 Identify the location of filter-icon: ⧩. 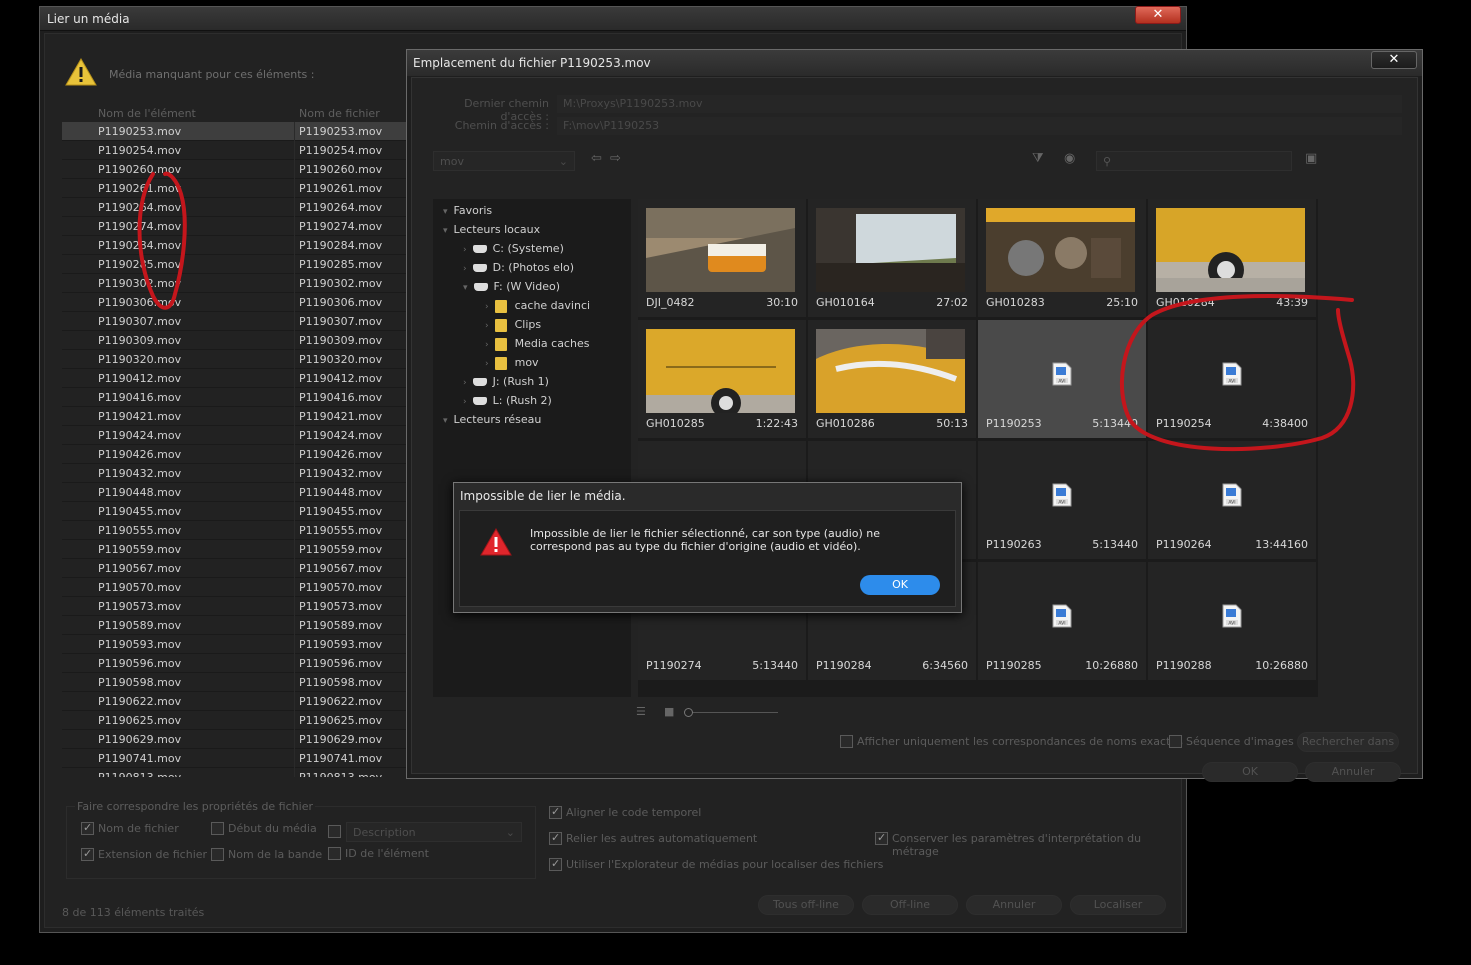
(1038, 158).